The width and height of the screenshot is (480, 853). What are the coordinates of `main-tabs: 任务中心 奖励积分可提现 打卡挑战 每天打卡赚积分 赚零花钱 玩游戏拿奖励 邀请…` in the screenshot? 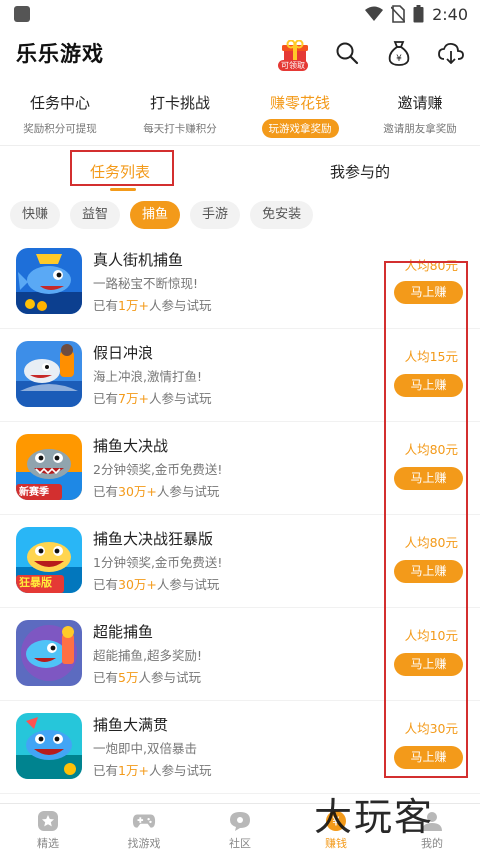 It's located at (240, 115).